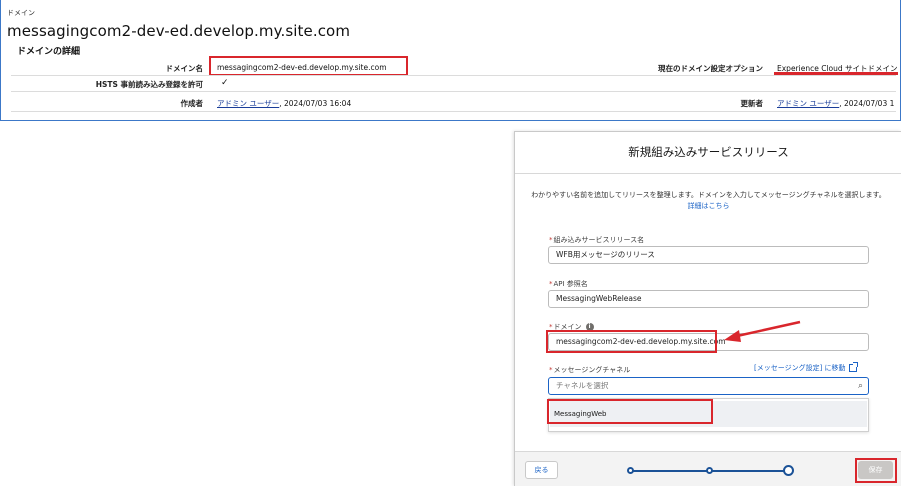 Image resolution: width=901 pixels, height=486 pixels. I want to click on arrow-shaft, so click(768, 329).